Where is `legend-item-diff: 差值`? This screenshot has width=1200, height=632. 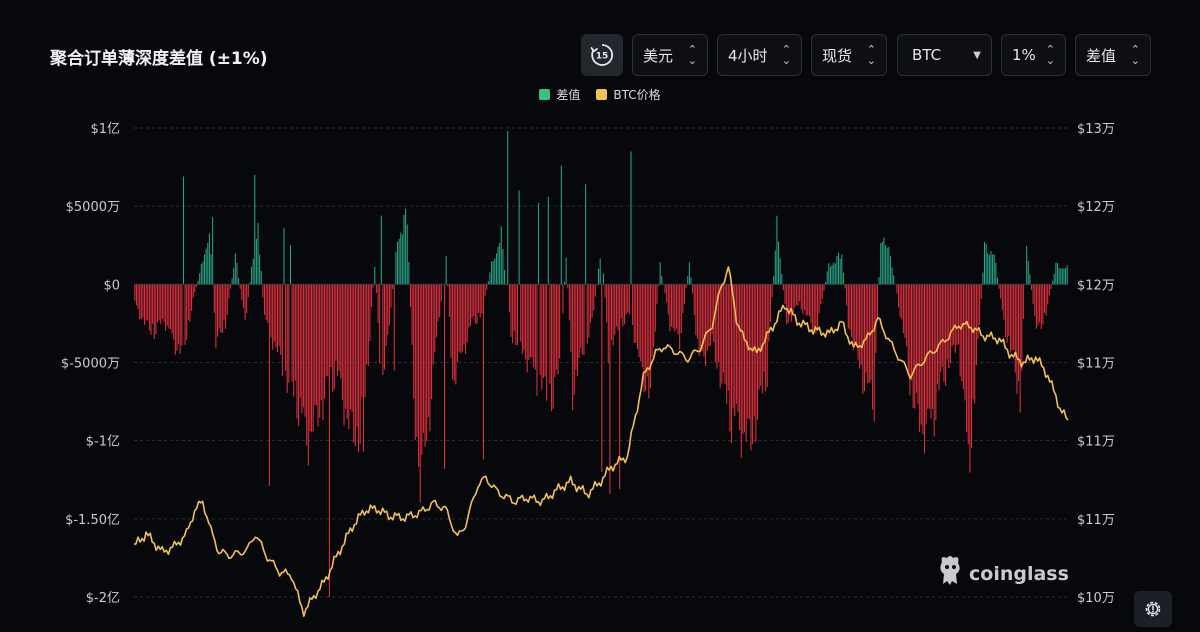 legend-item-diff: 差值 is located at coordinates (559, 94).